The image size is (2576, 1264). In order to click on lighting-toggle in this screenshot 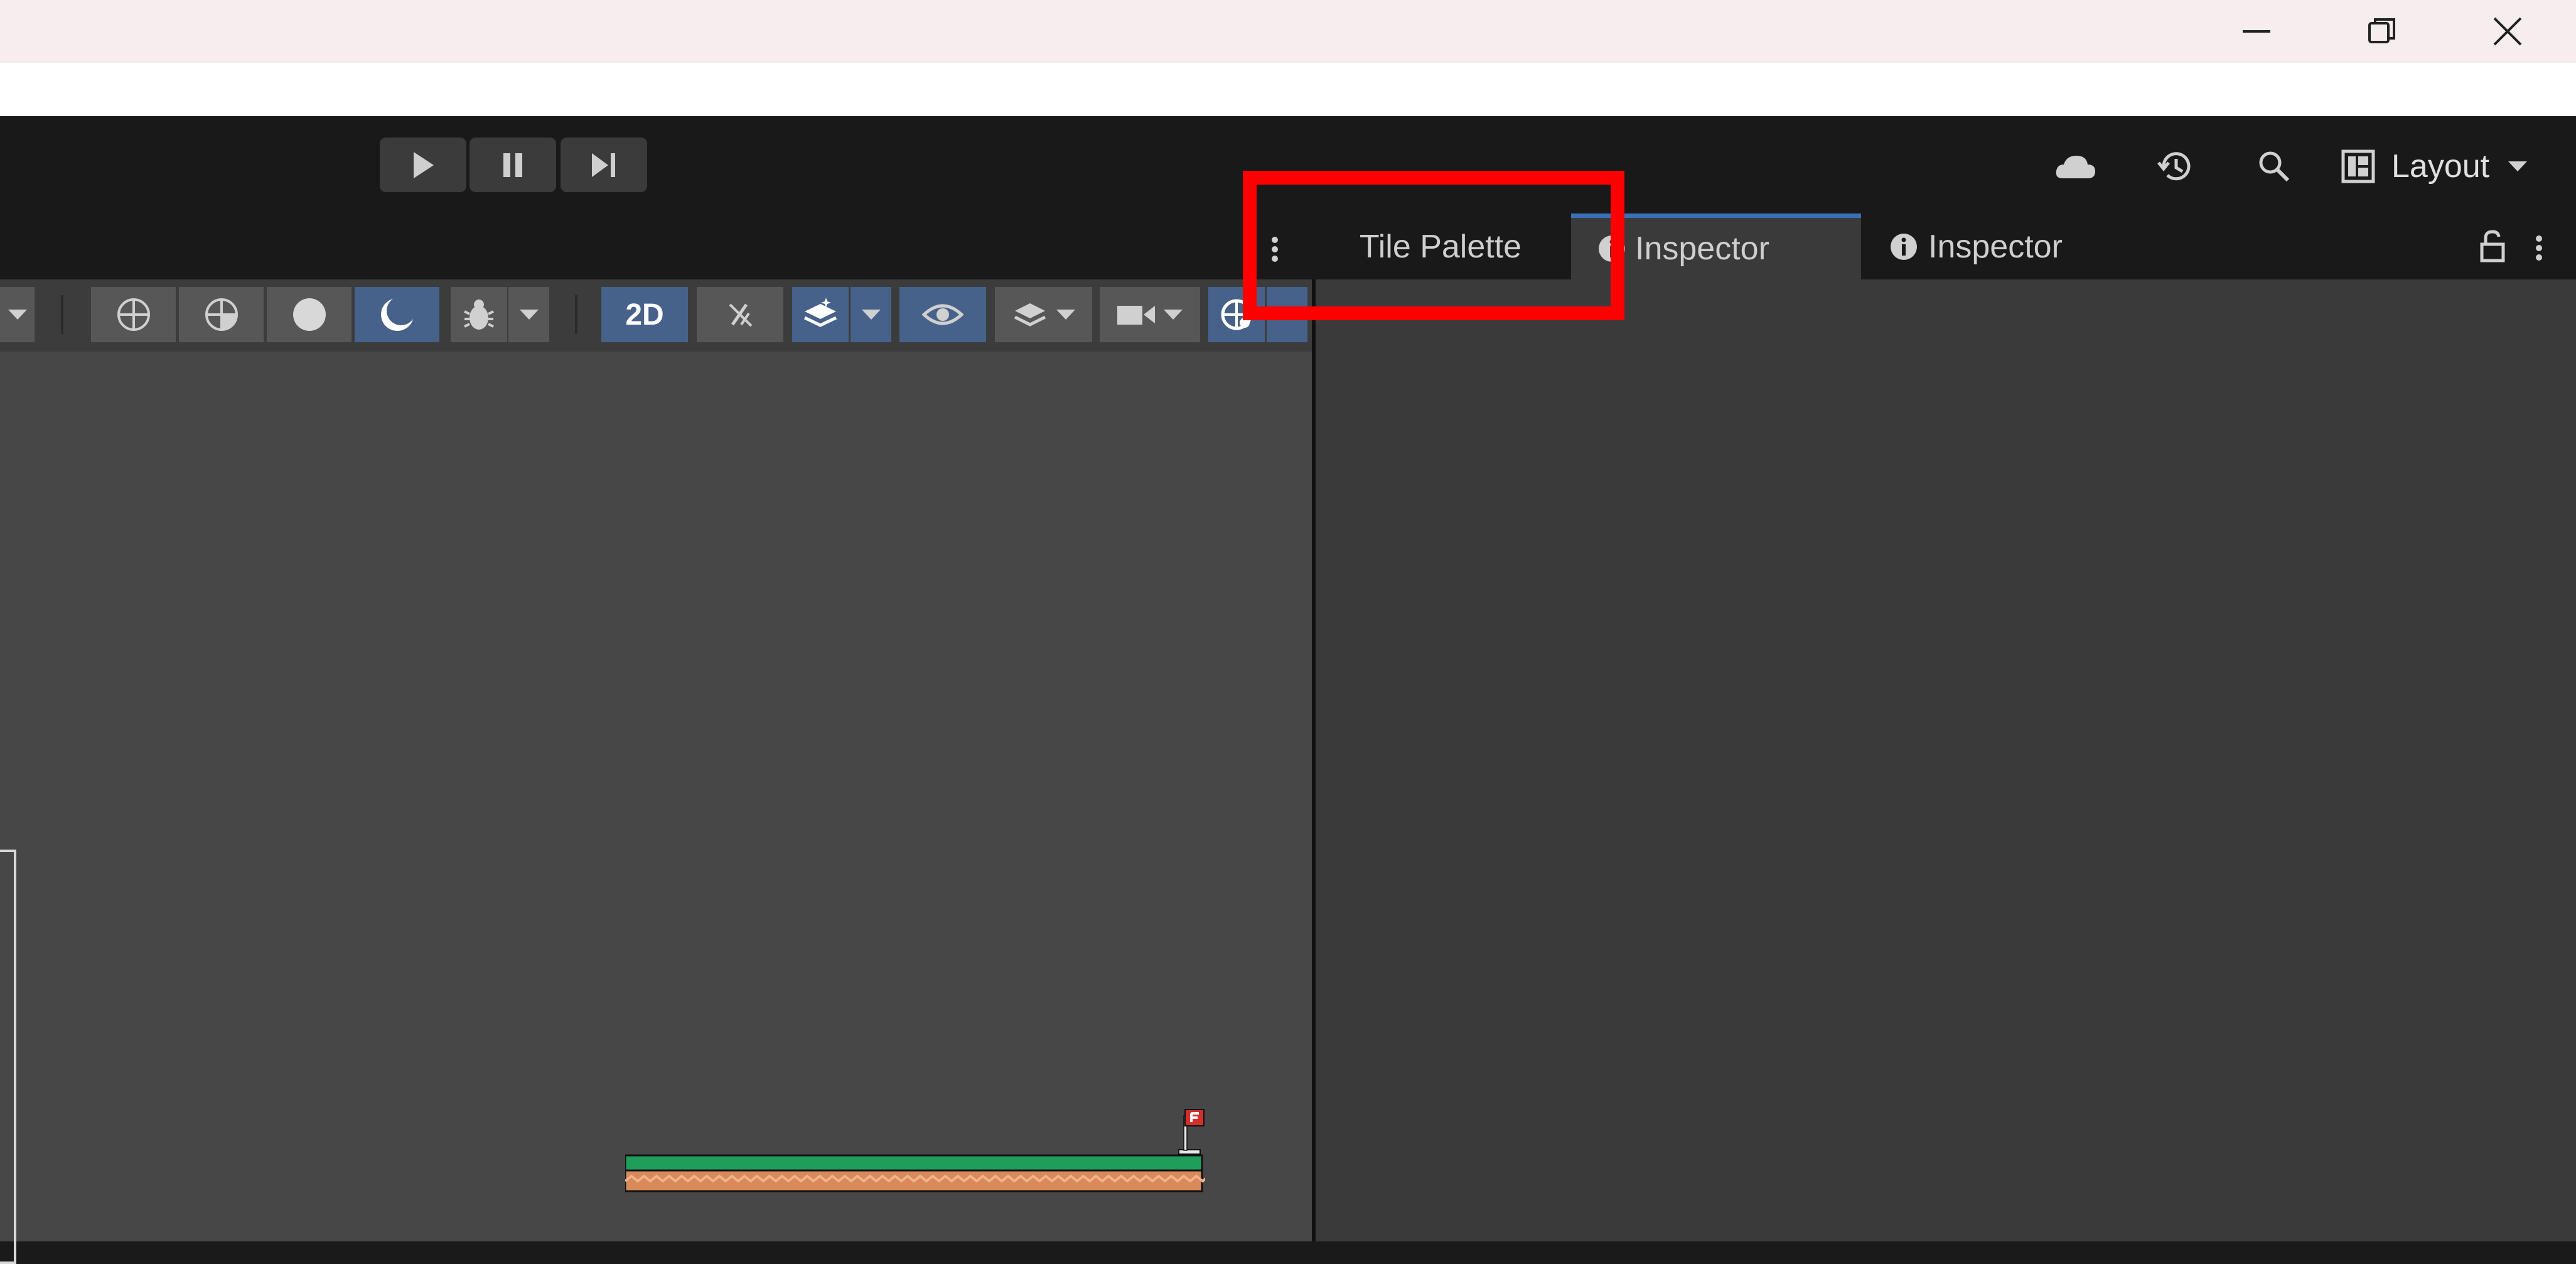, I will do `click(740, 314)`.